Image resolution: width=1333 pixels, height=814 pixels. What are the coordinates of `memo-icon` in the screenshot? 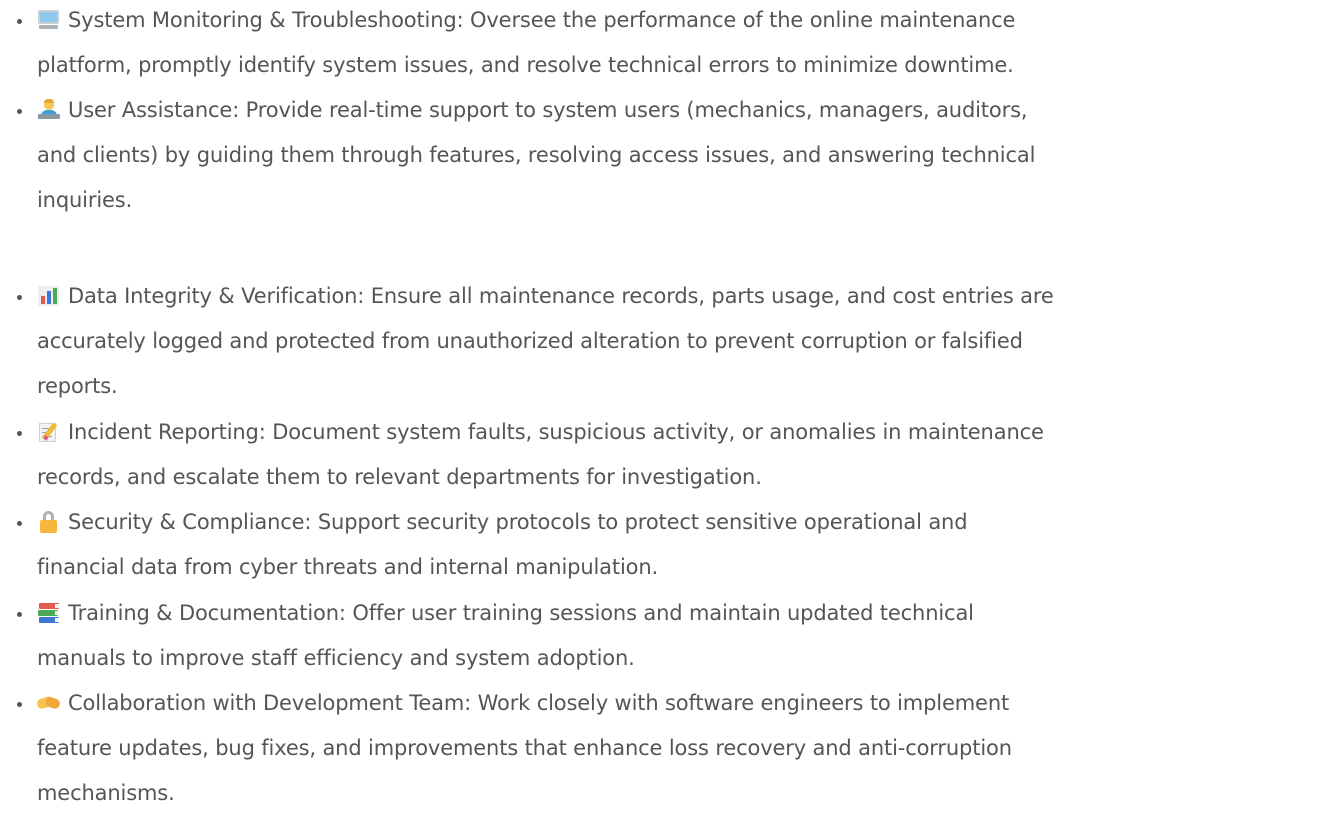 It's located at (49, 432).